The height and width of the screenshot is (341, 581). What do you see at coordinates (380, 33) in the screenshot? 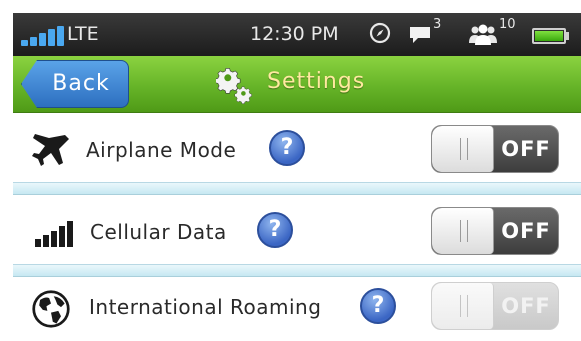
I see `compass-icon` at bounding box center [380, 33].